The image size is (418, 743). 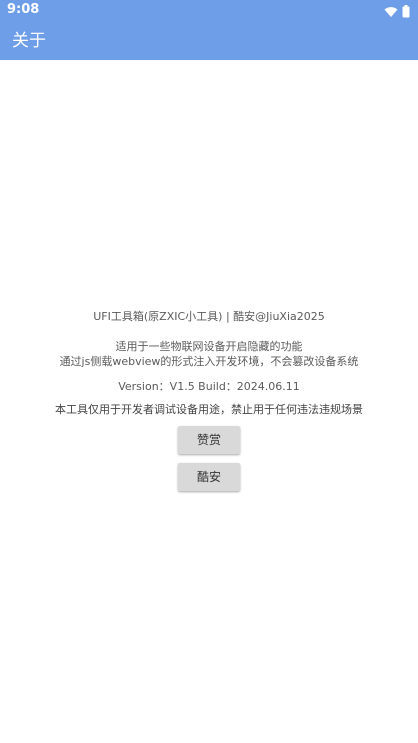 I want to click on status-time: 9:08, so click(x=23, y=9).